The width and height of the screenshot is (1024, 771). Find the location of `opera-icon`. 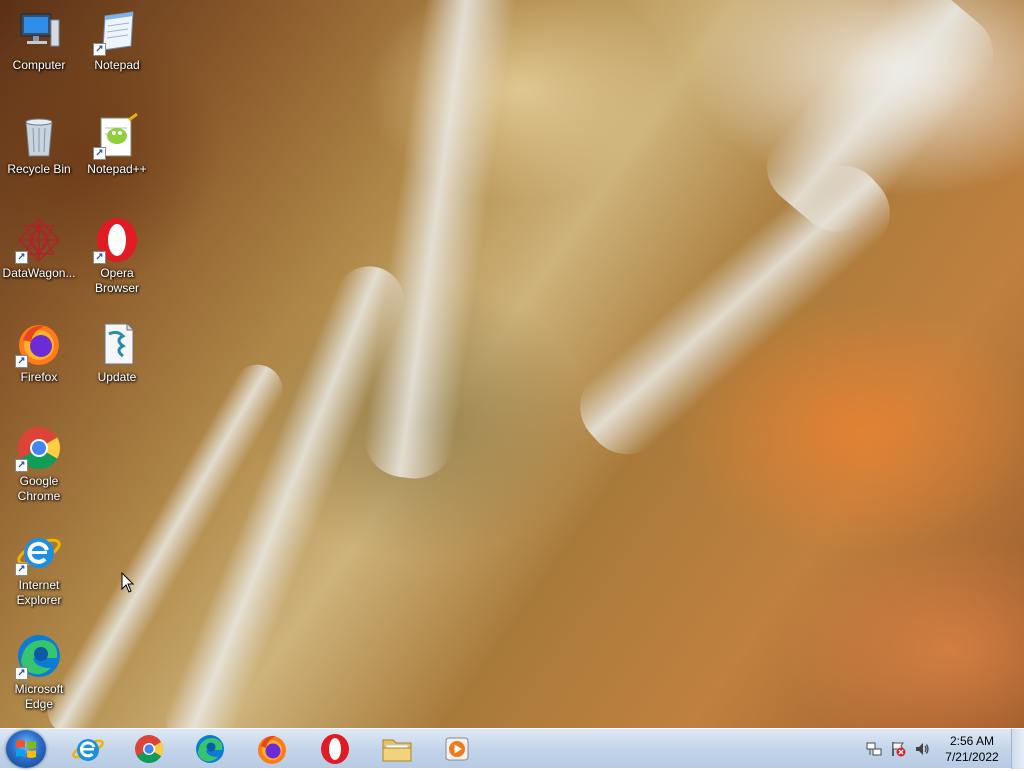

opera-icon is located at coordinates (335, 749).